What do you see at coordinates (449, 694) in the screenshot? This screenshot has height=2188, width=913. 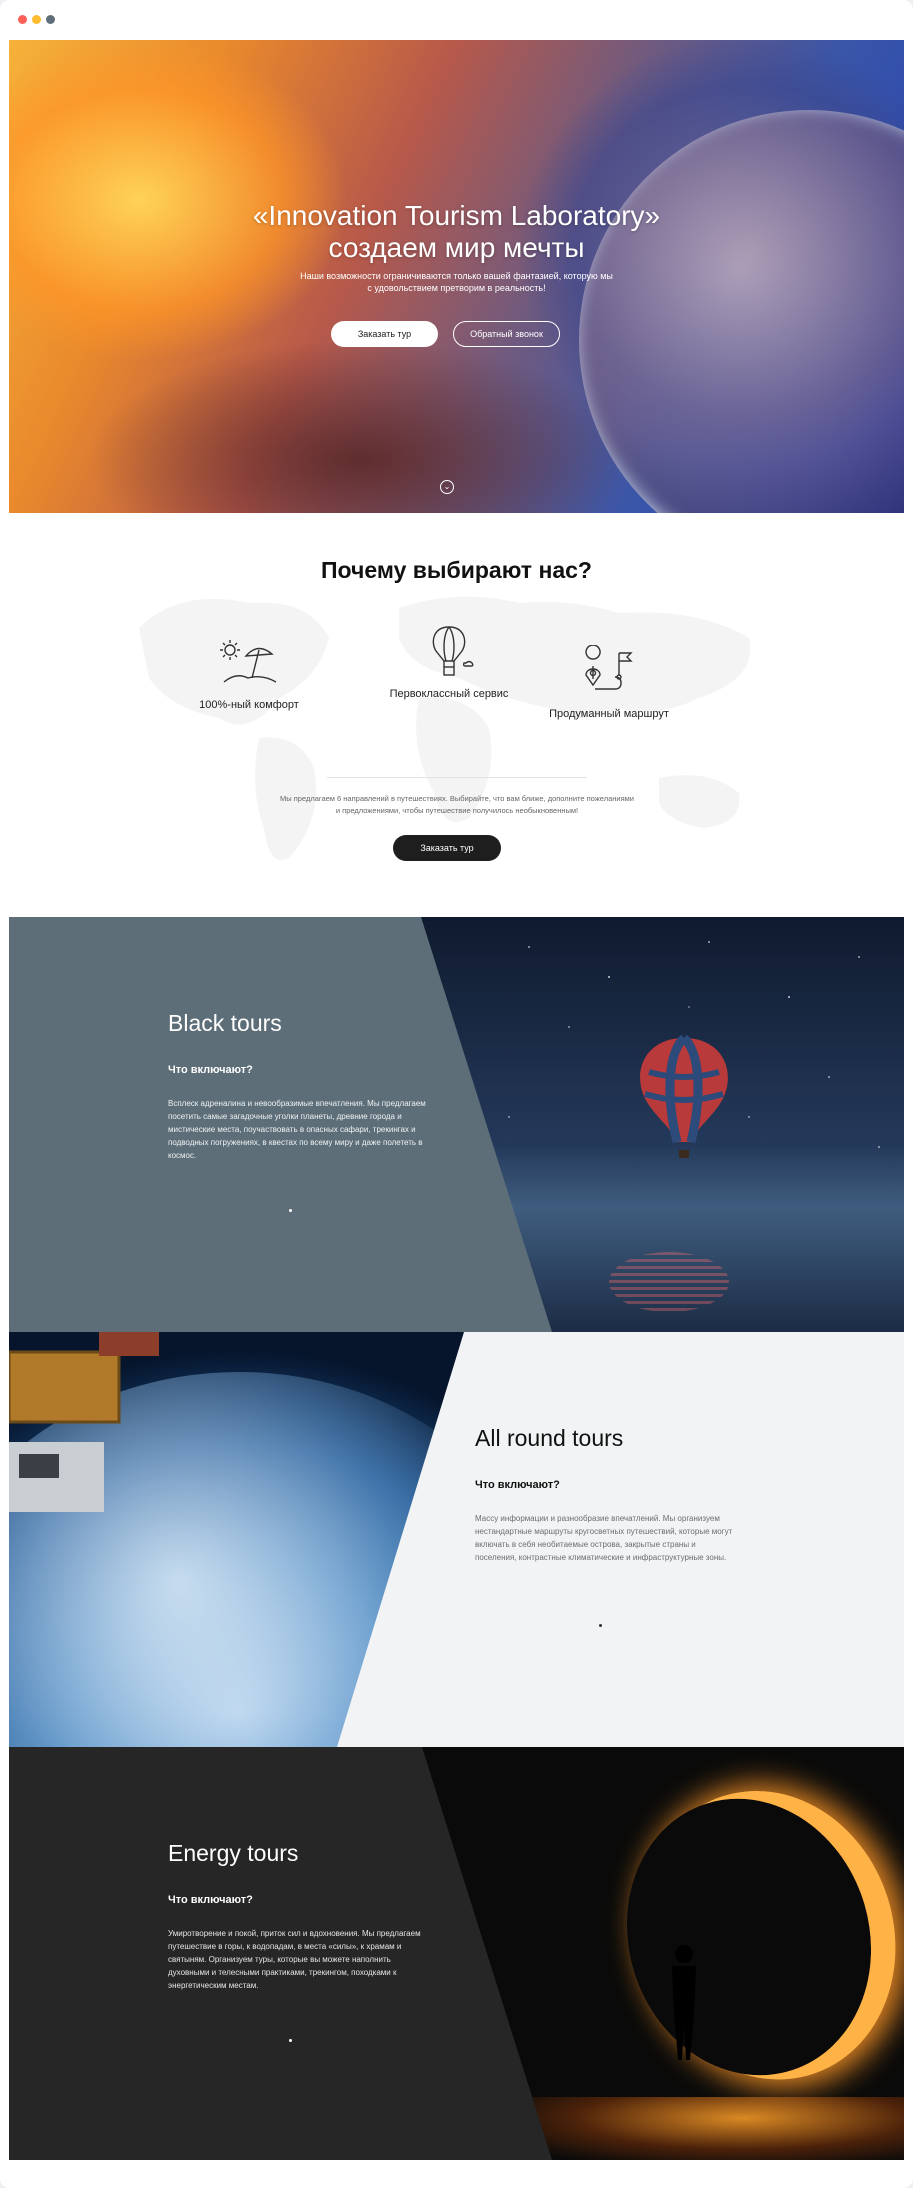 I see `feature-service-label: Первоклассный сервис` at bounding box center [449, 694].